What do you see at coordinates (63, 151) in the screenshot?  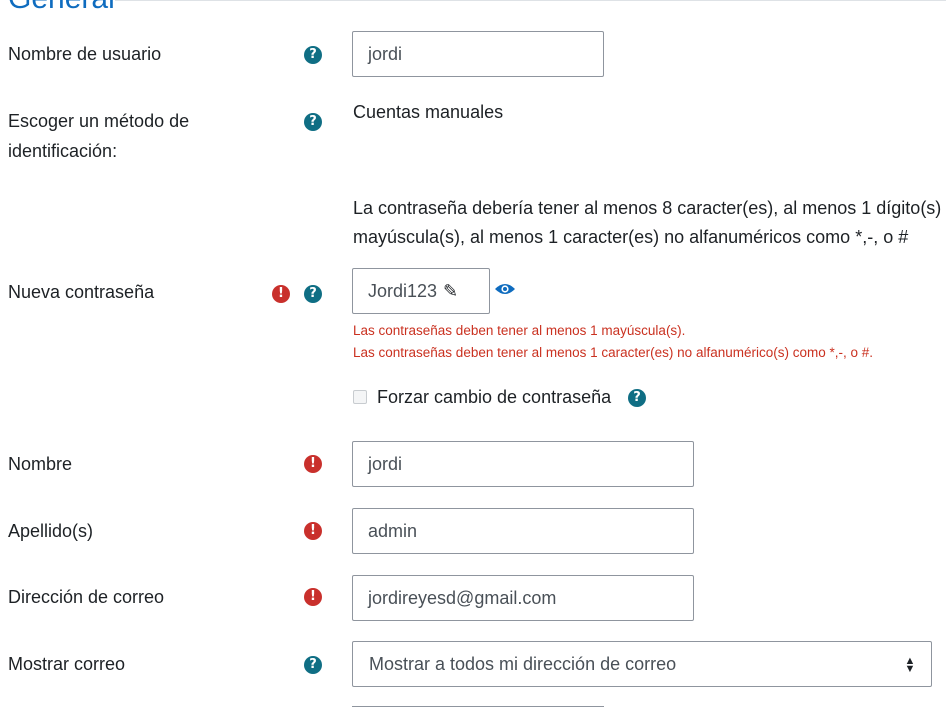 I see `auth-label-line2: identificación:` at bounding box center [63, 151].